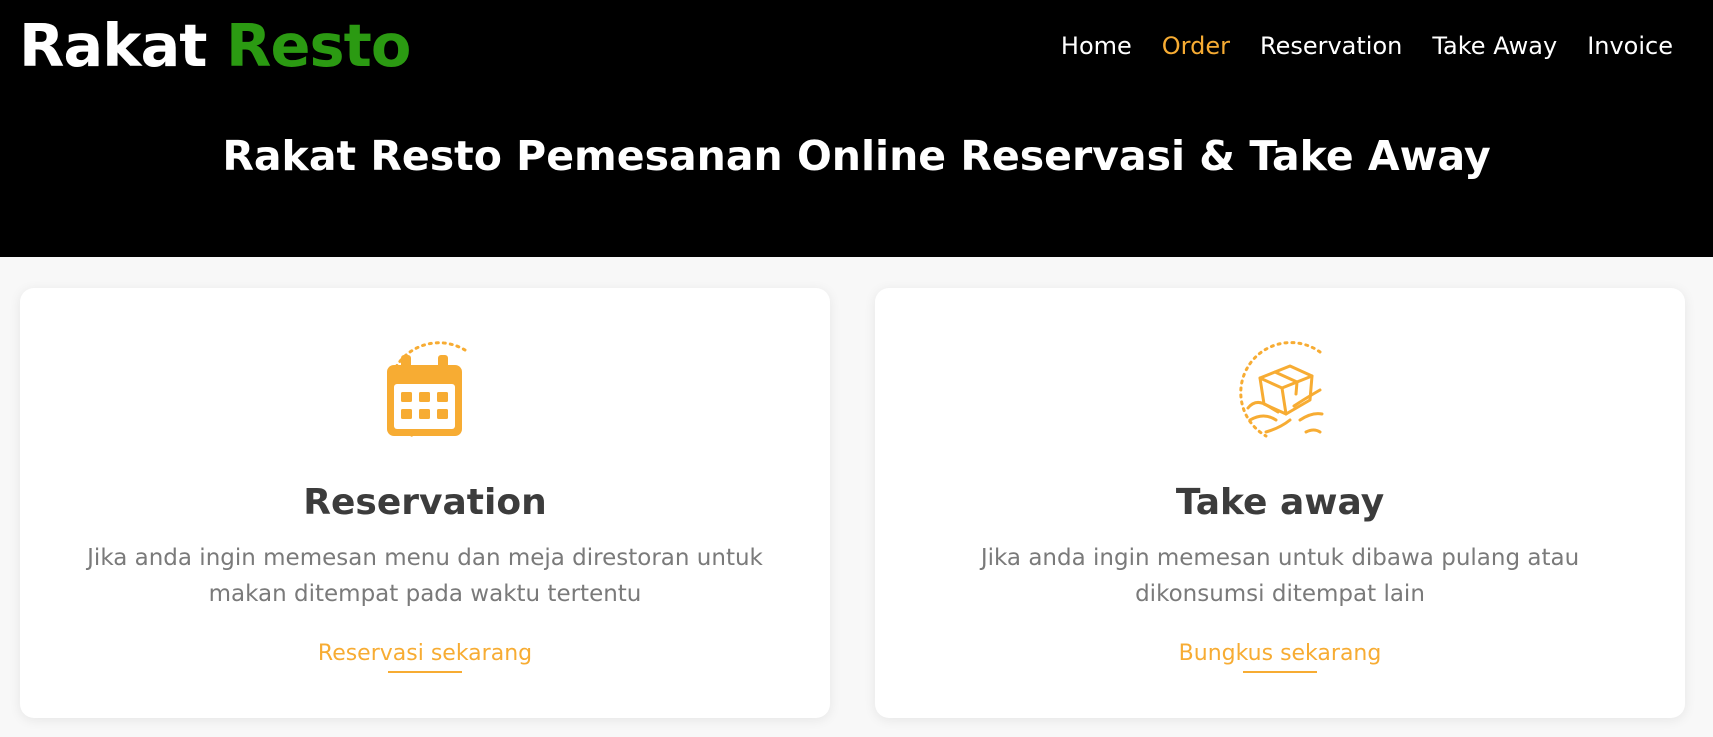 This screenshot has height=737, width=1713. I want to click on takeaway-title: Take away, so click(1280, 502).